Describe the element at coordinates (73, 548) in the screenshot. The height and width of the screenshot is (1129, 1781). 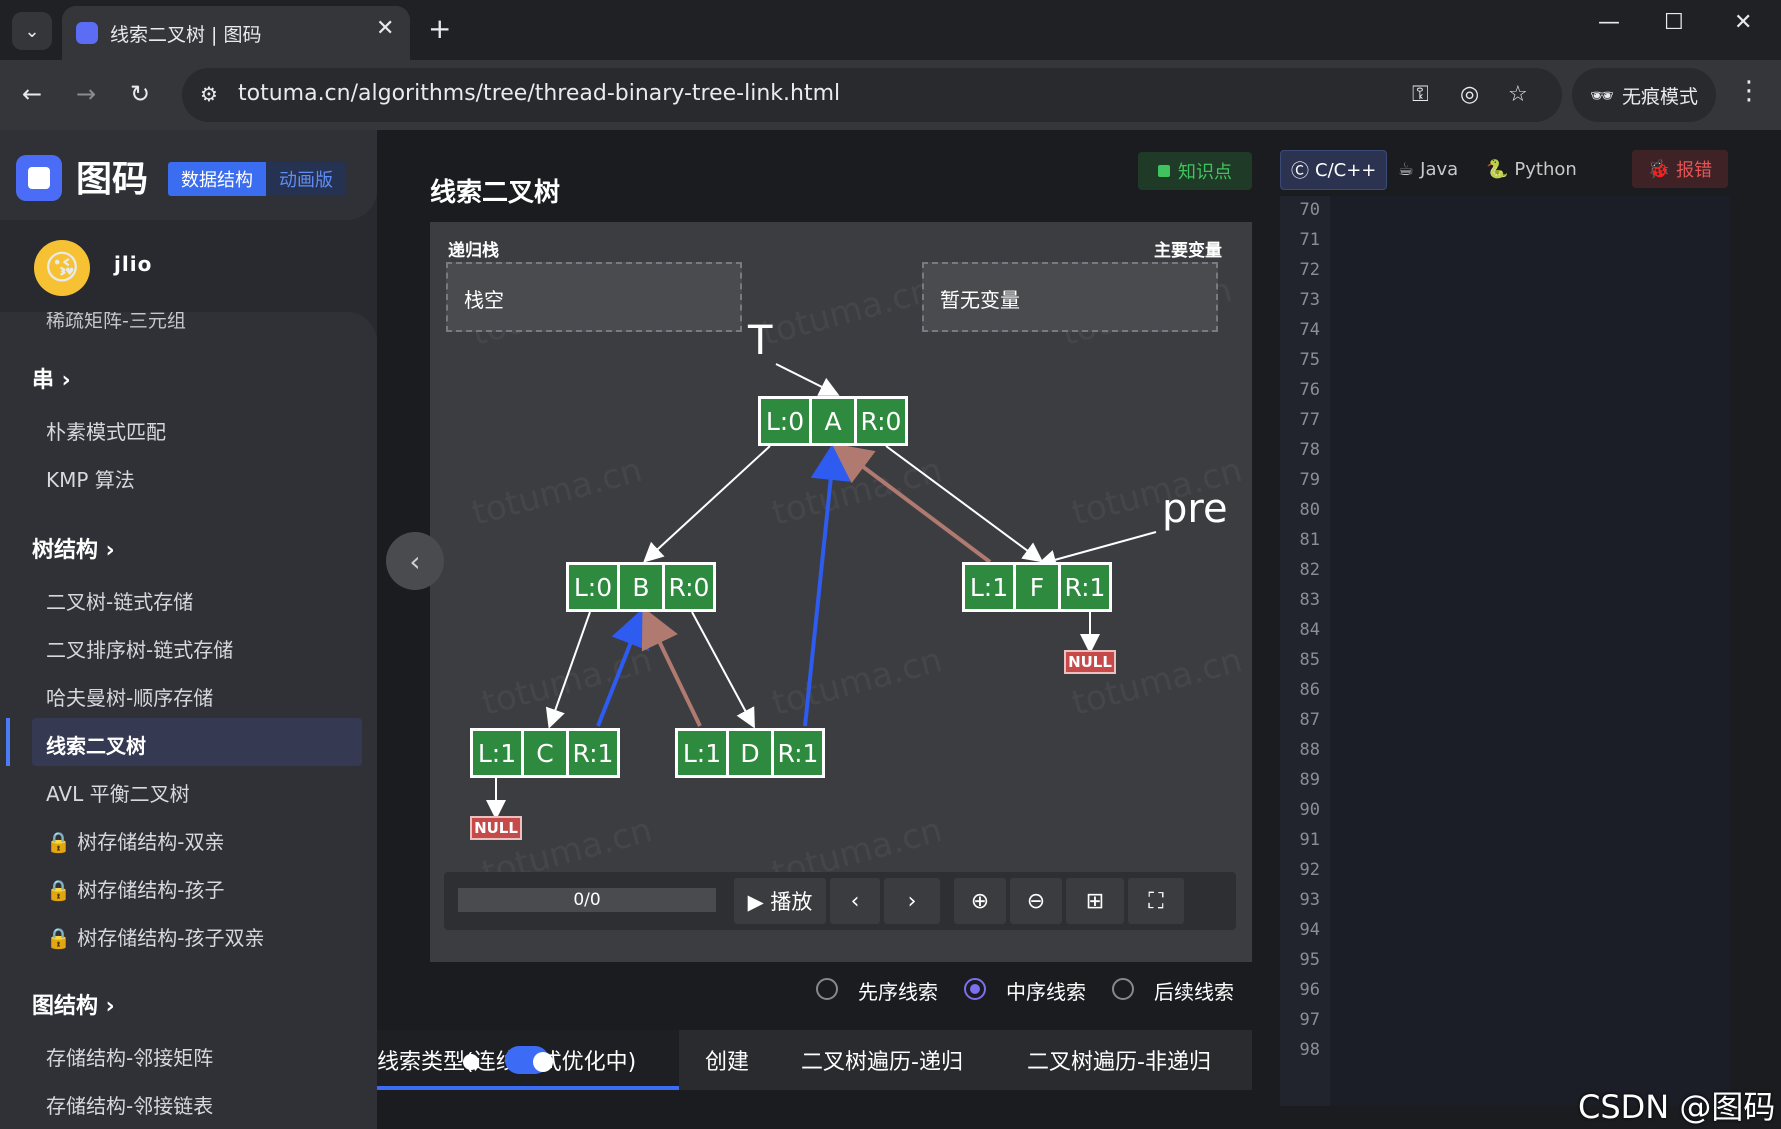
I see `section-tree: 树结构 ›` at that location.